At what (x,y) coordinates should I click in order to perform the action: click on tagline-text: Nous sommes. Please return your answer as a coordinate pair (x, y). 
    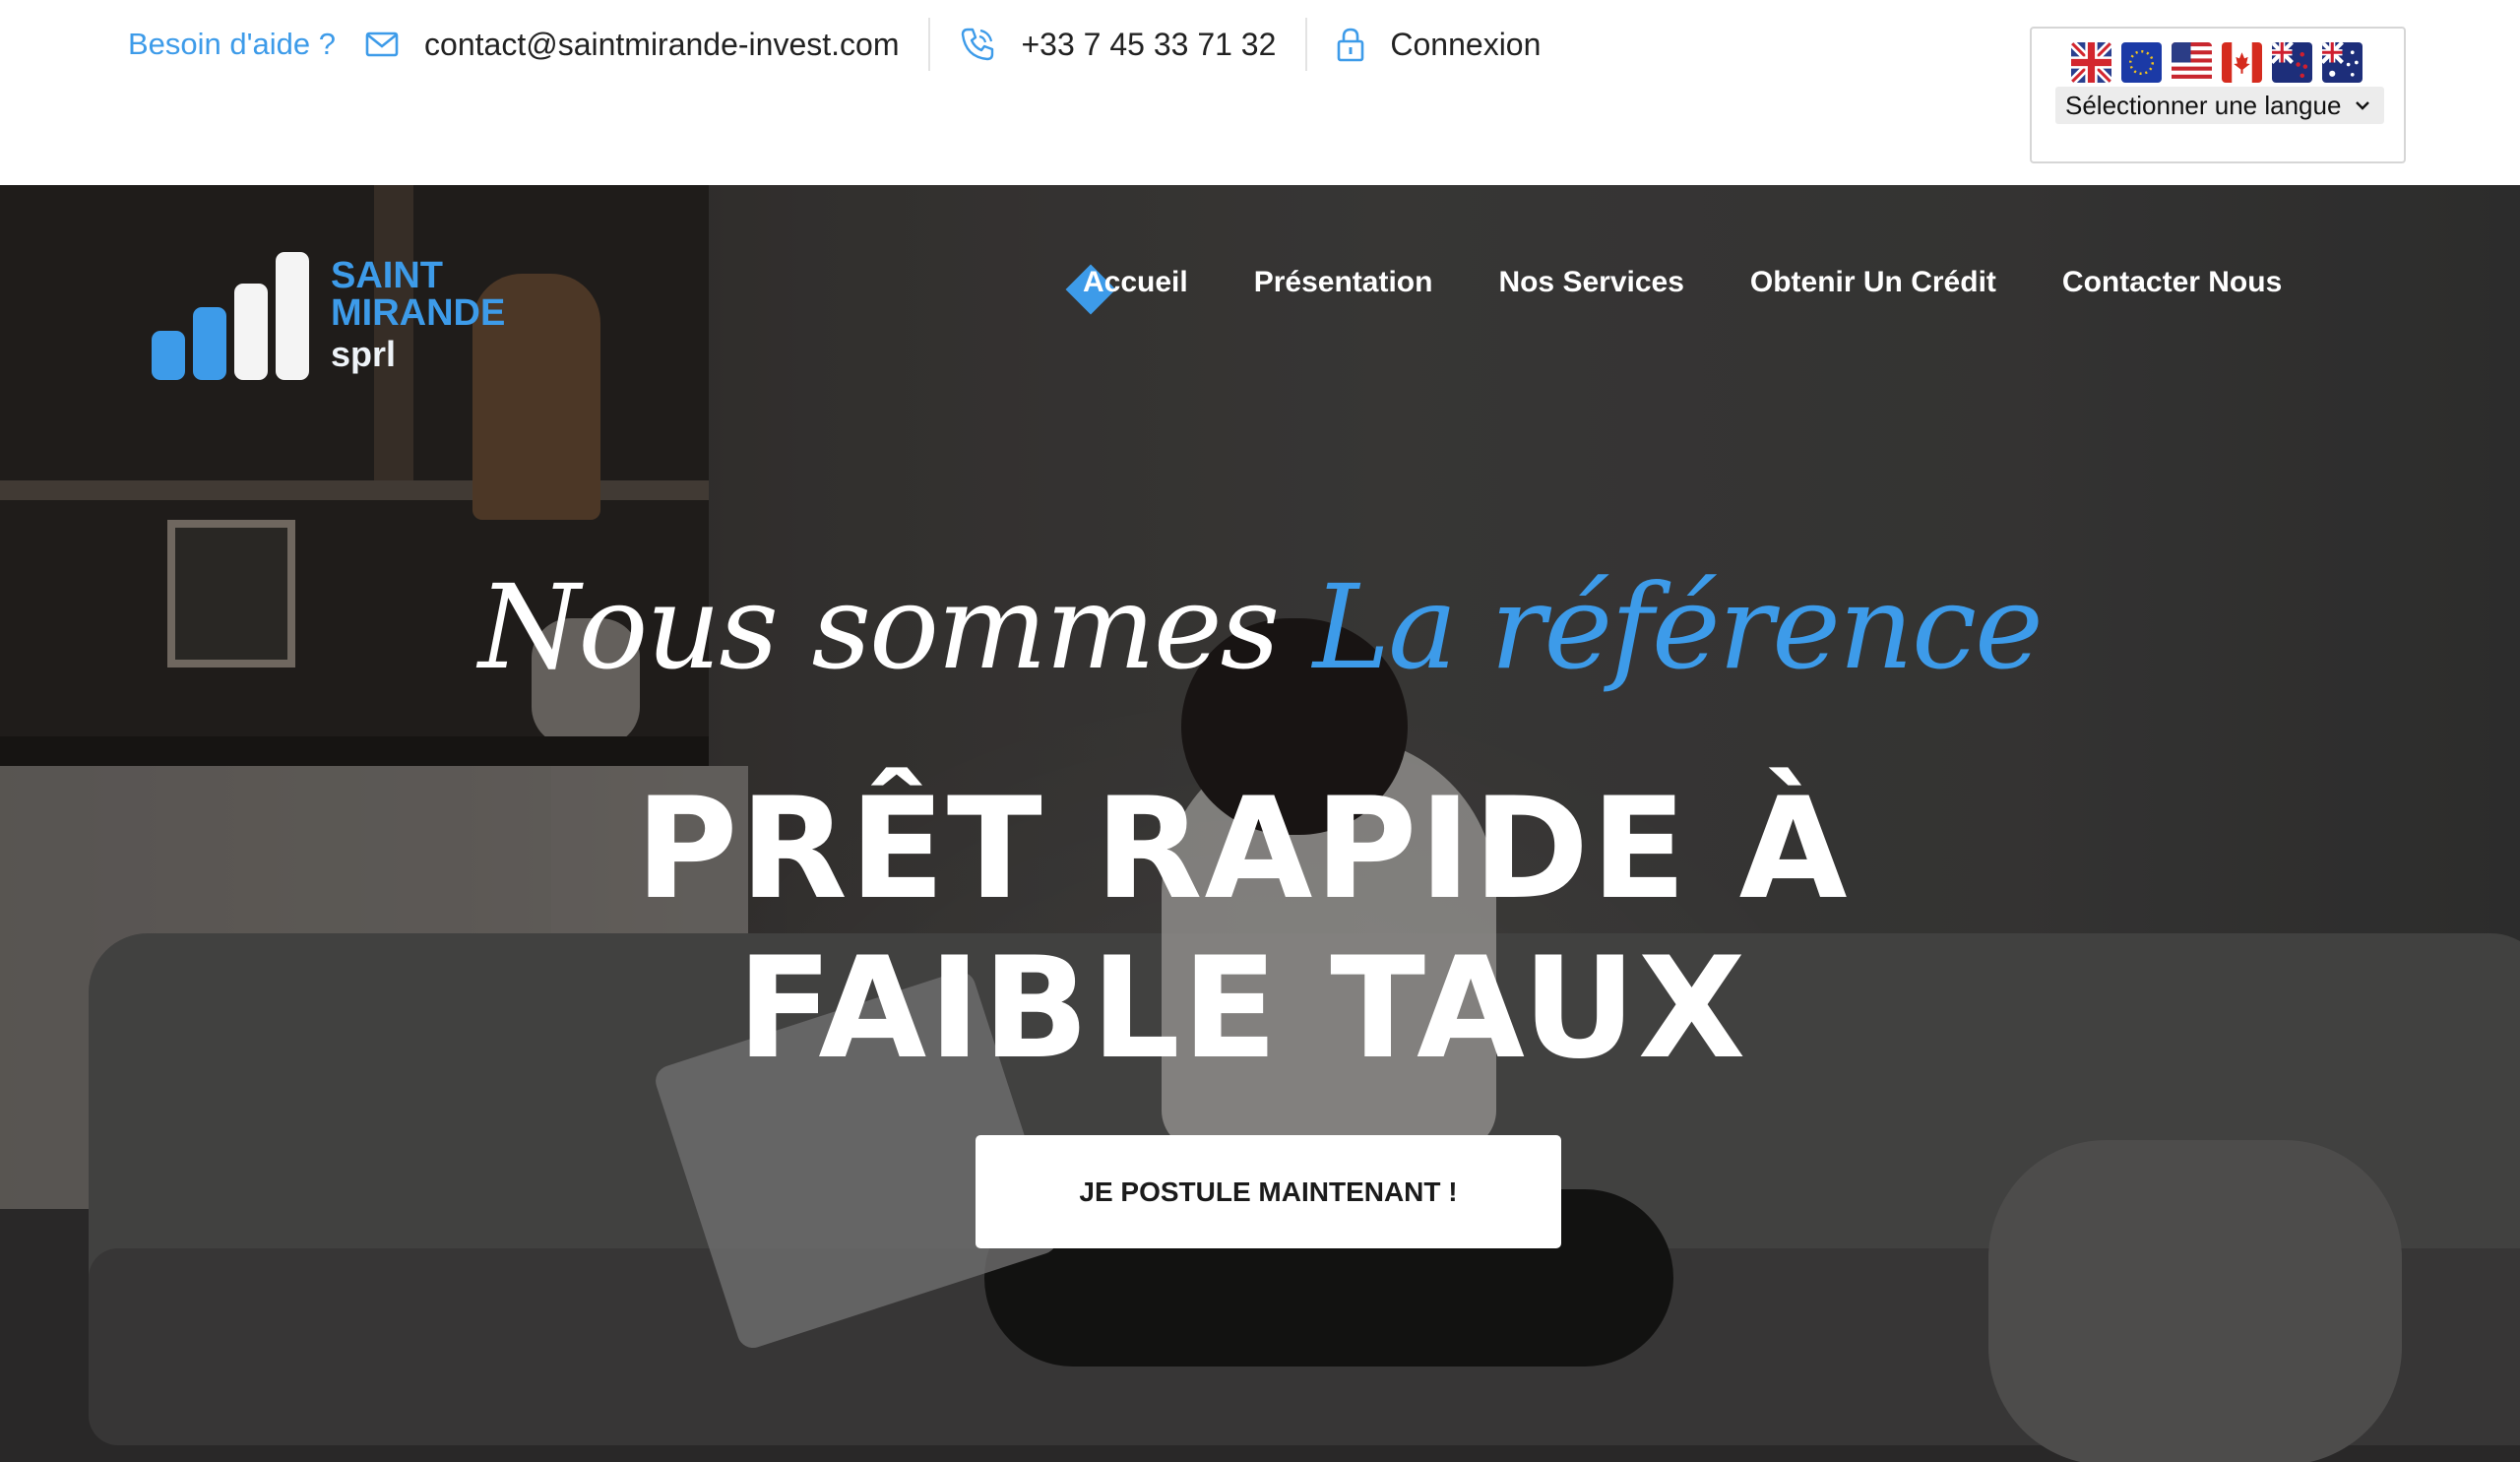
    Looking at the image, I should click on (879, 627).